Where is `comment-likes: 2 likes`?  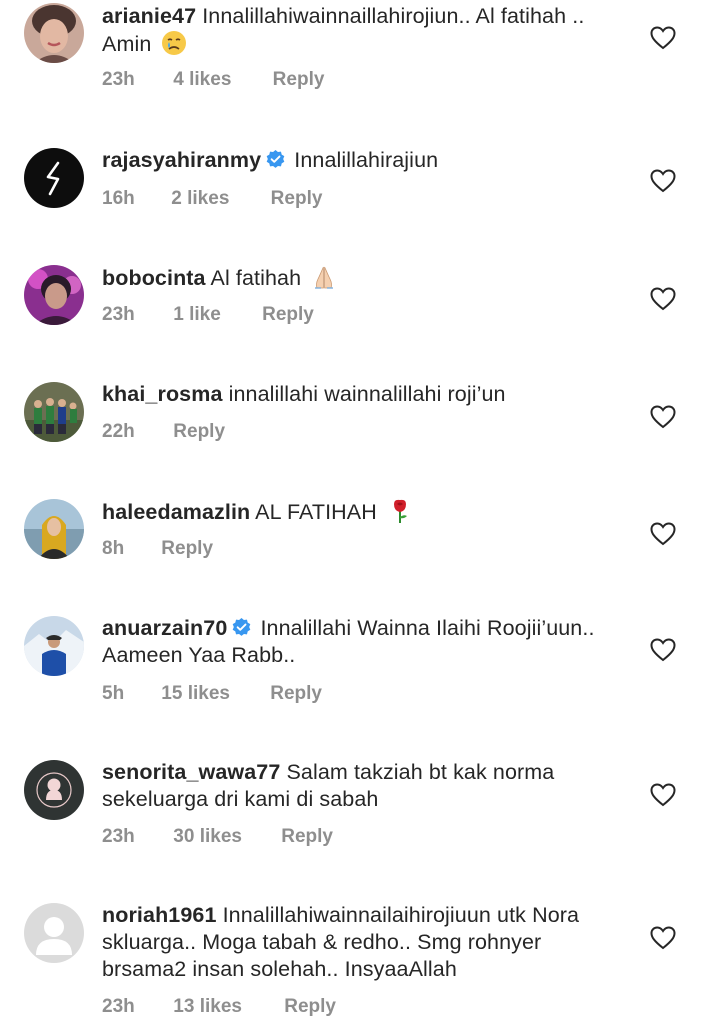 comment-likes: 2 likes is located at coordinates (200, 199).